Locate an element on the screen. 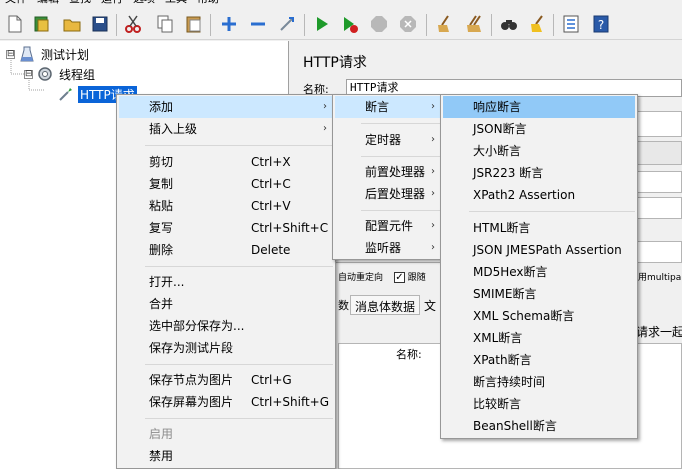 This screenshot has width=682, height=469. tree-node-label: 线程组 is located at coordinates (77, 74).